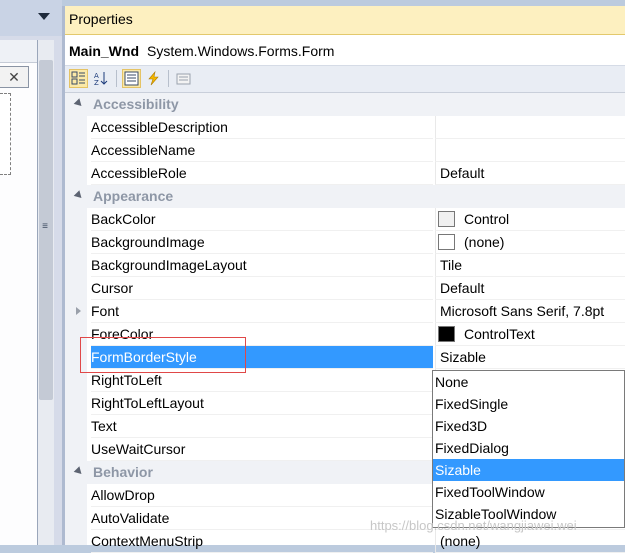 Image resolution: width=625 pixels, height=553 pixels. I want to click on property-name: Cursor, so click(262, 288).